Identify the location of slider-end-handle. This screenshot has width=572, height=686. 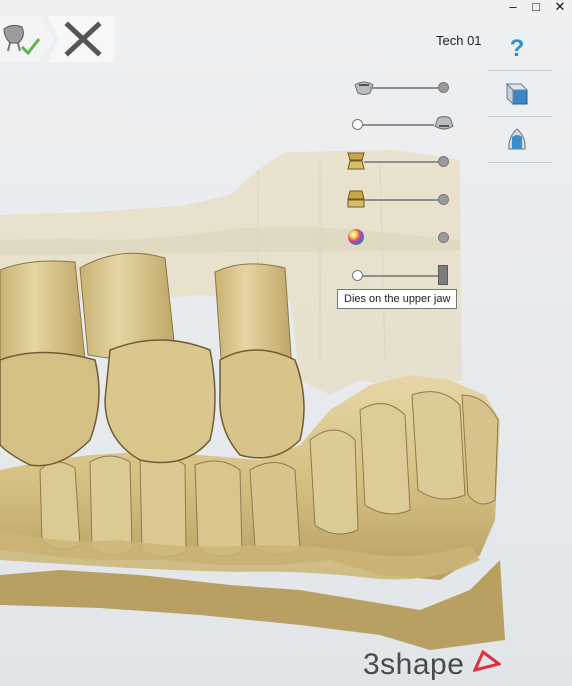
(443, 275).